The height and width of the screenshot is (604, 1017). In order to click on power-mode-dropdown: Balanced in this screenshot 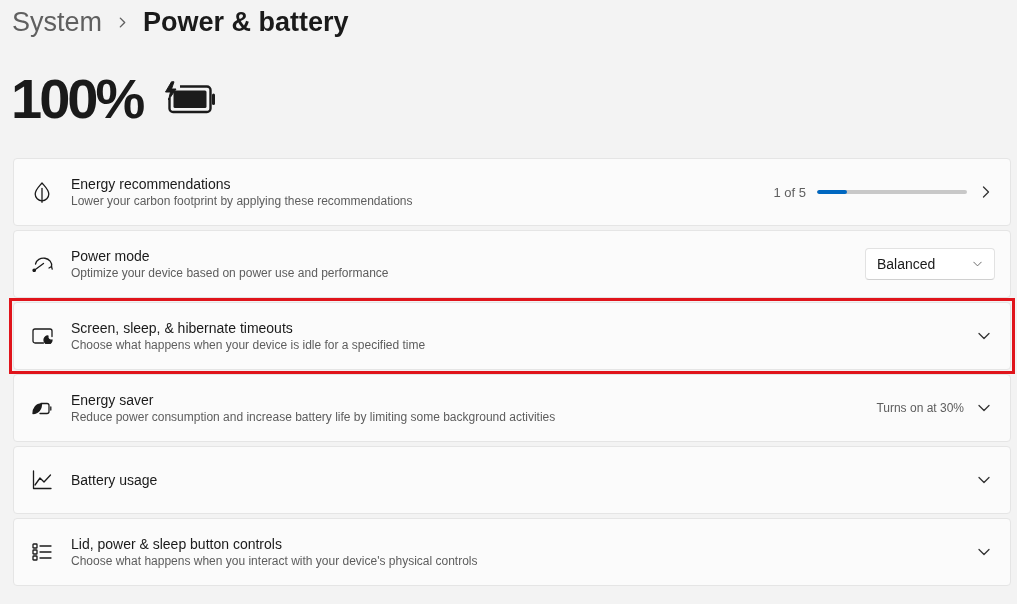, I will do `click(930, 264)`.